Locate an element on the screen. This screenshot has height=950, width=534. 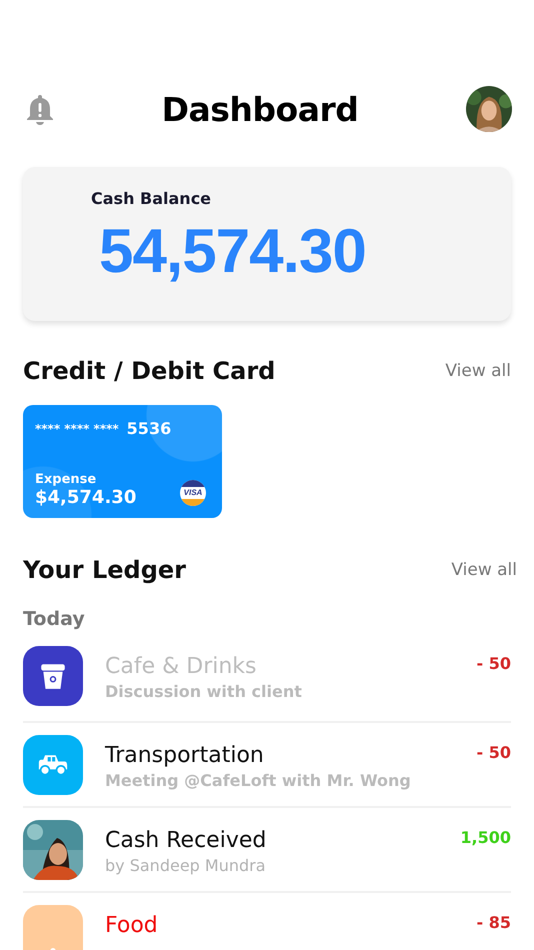
ledger-item: Transportation Meeting @CafeLoft with Mr. Wong - 50 is located at coordinates (267, 763).